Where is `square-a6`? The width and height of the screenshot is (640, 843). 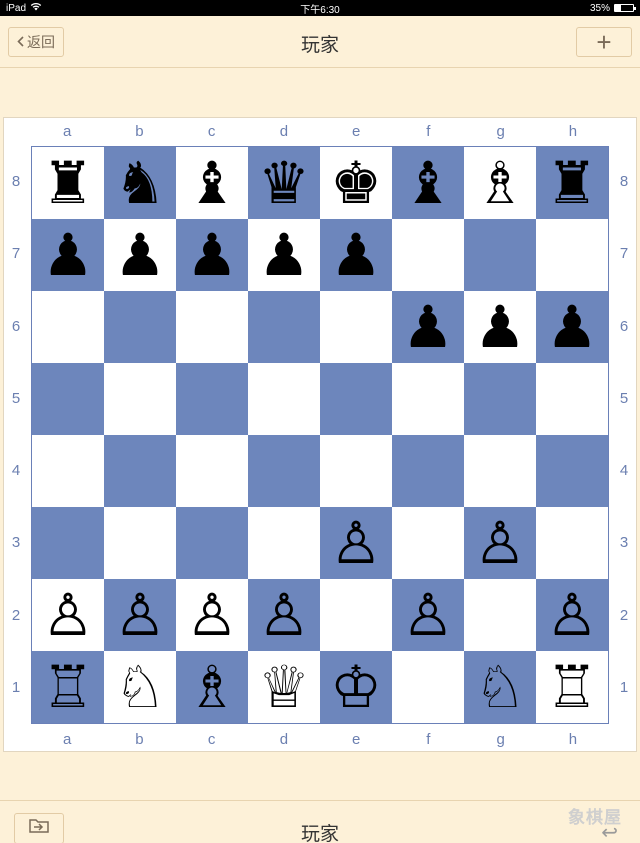 square-a6 is located at coordinates (68, 327).